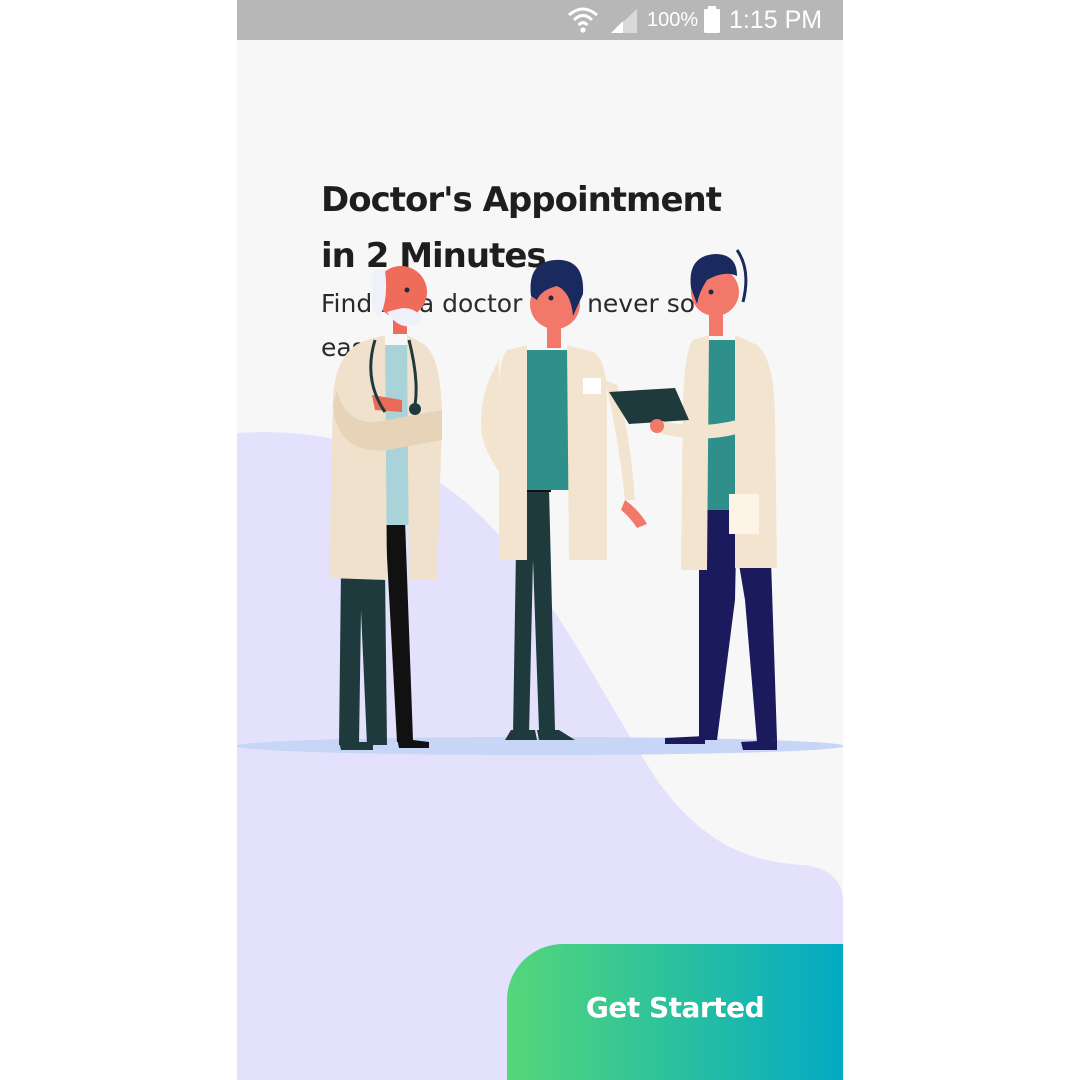  What do you see at coordinates (385, 508) in the screenshot?
I see `doctor-left-figure` at bounding box center [385, 508].